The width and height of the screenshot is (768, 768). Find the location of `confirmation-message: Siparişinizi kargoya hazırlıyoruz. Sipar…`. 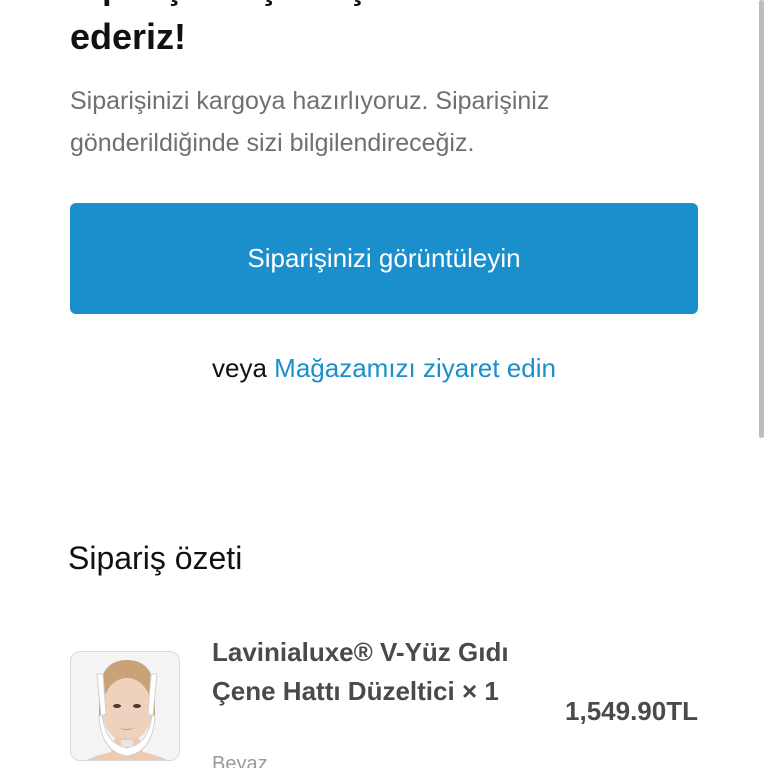

confirmation-message: Siparişinizi kargoya hazırlıyoruz. Sipar… is located at coordinates (310, 122).